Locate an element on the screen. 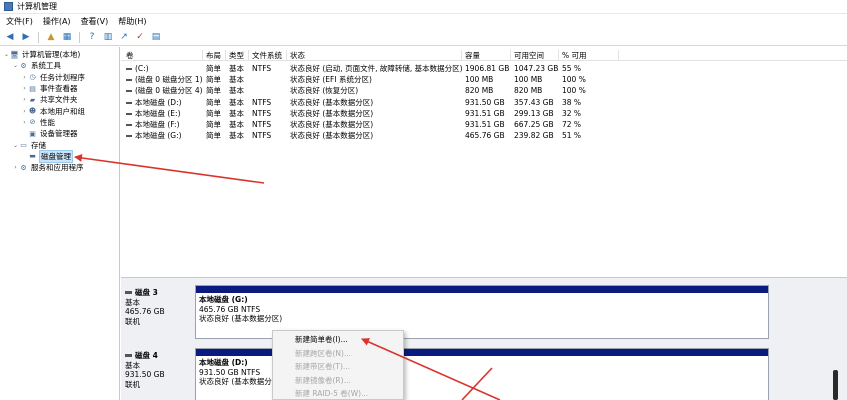 The height and width of the screenshot is (400, 847). column-header: 可用空间 is located at coordinates (535, 55).